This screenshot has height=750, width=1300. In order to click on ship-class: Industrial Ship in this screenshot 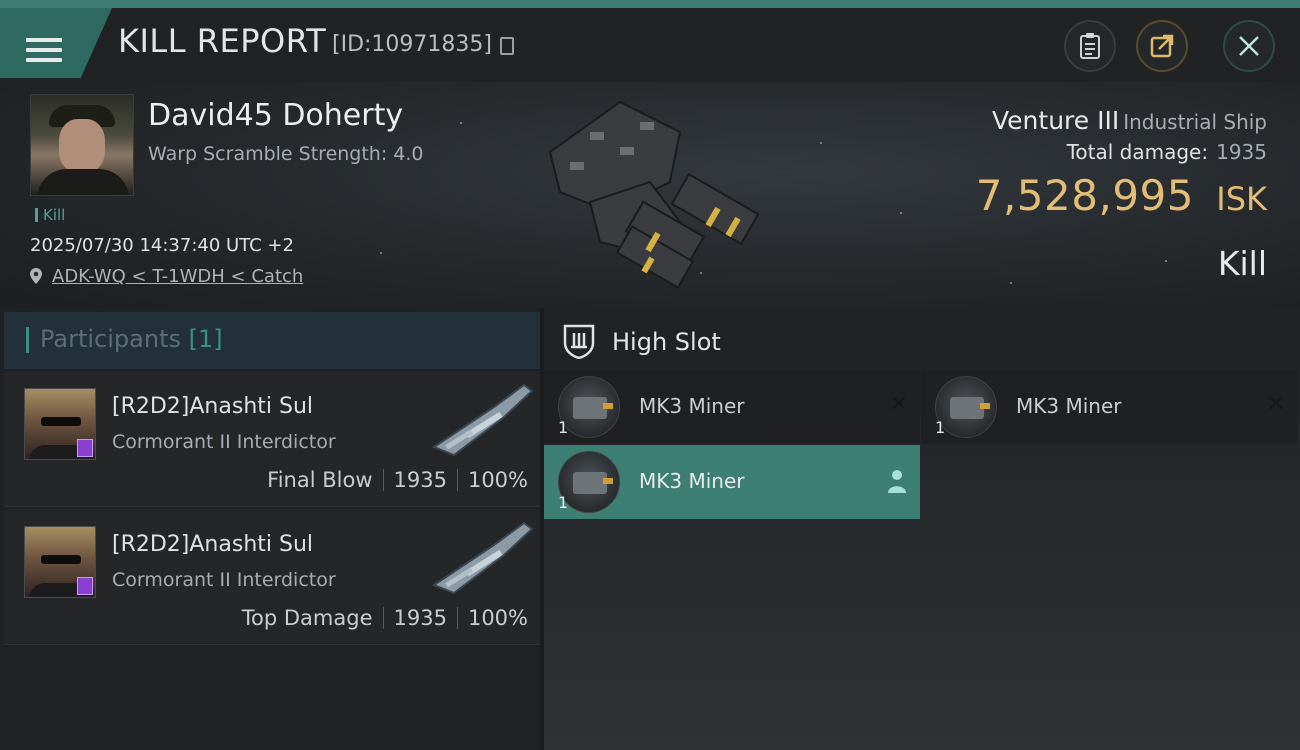, I will do `click(1195, 122)`.